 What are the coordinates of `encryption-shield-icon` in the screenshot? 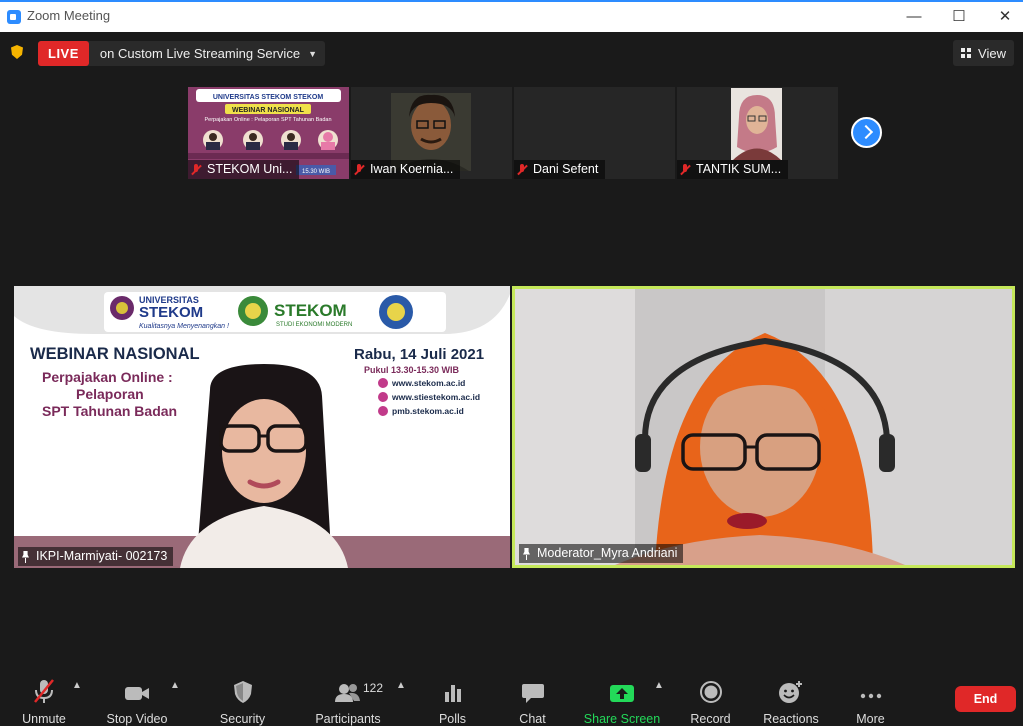 It's located at (17, 52).